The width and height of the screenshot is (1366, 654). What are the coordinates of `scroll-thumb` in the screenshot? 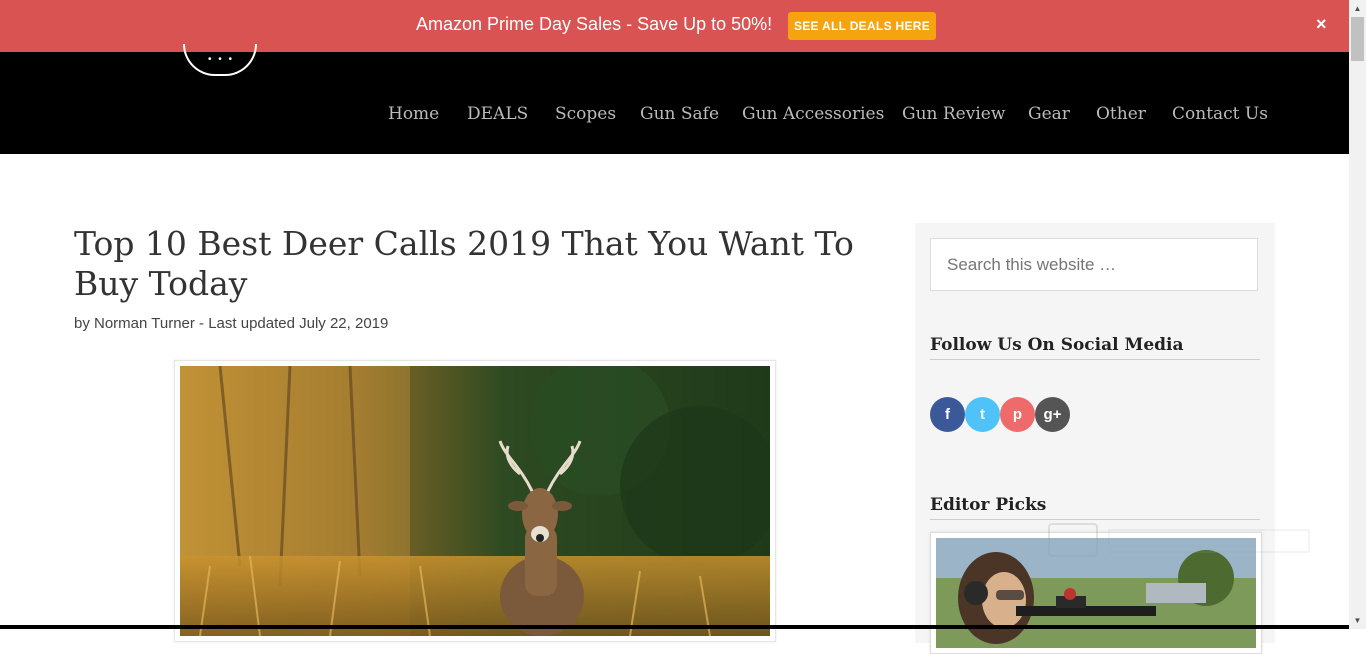 It's located at (1357, 39).